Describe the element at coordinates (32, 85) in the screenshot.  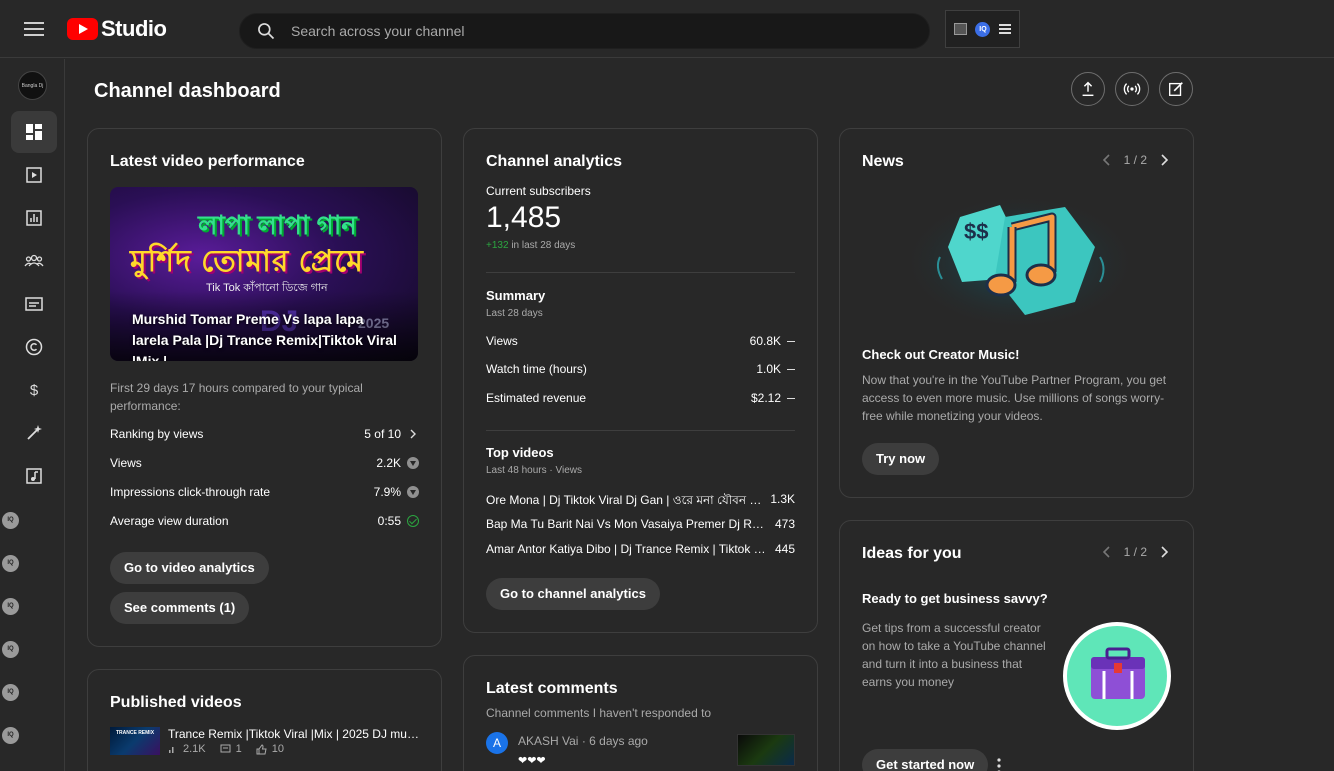
I see `channel-avatar: Bangla Dj` at that location.